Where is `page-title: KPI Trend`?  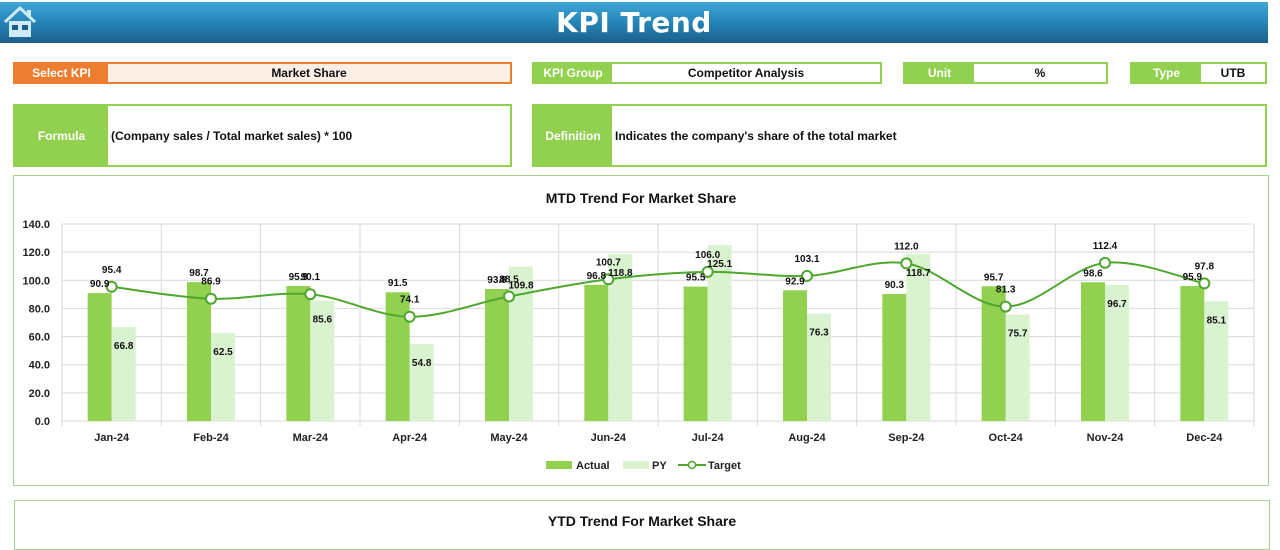 page-title: KPI Trend is located at coordinates (634, 22).